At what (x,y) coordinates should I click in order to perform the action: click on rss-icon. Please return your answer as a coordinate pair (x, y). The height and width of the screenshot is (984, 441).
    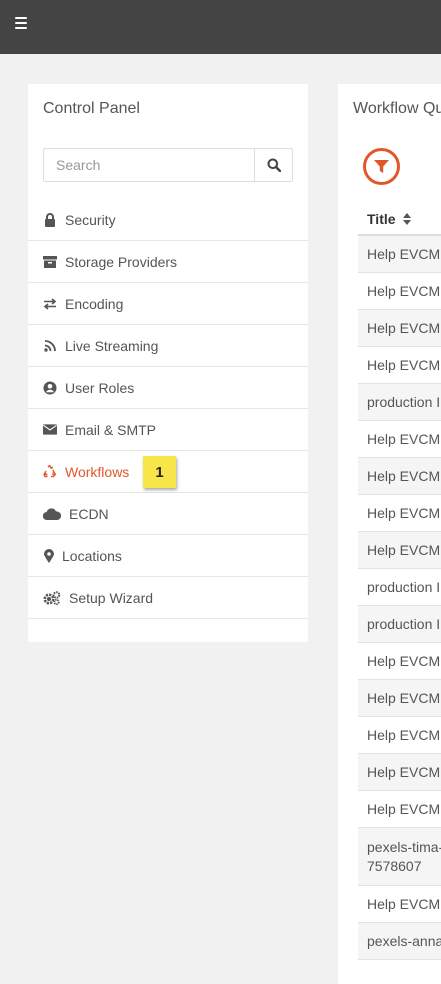
    Looking at the image, I should click on (50, 346).